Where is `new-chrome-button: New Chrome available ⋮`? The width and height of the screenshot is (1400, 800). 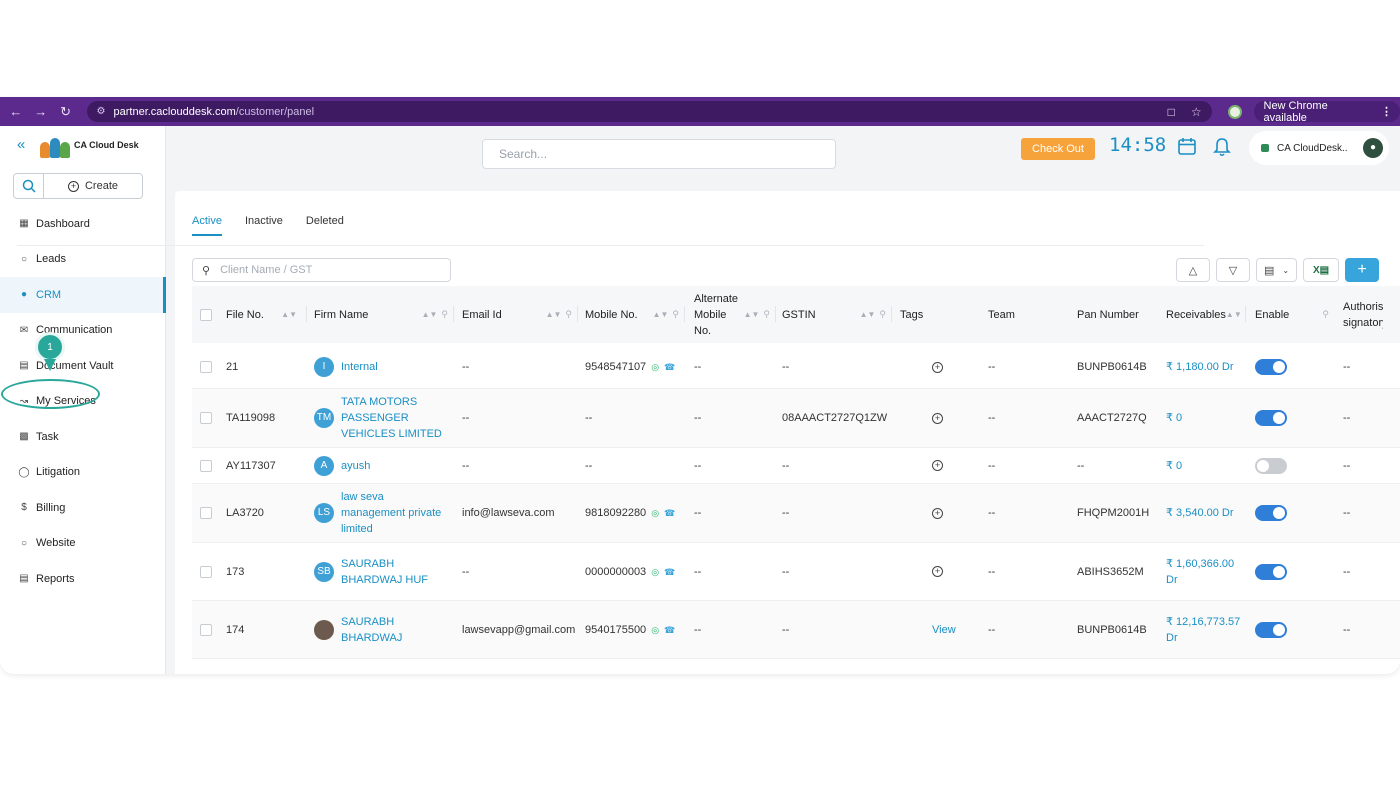
new-chrome-button: New Chrome available ⋮ is located at coordinates (1326, 112).